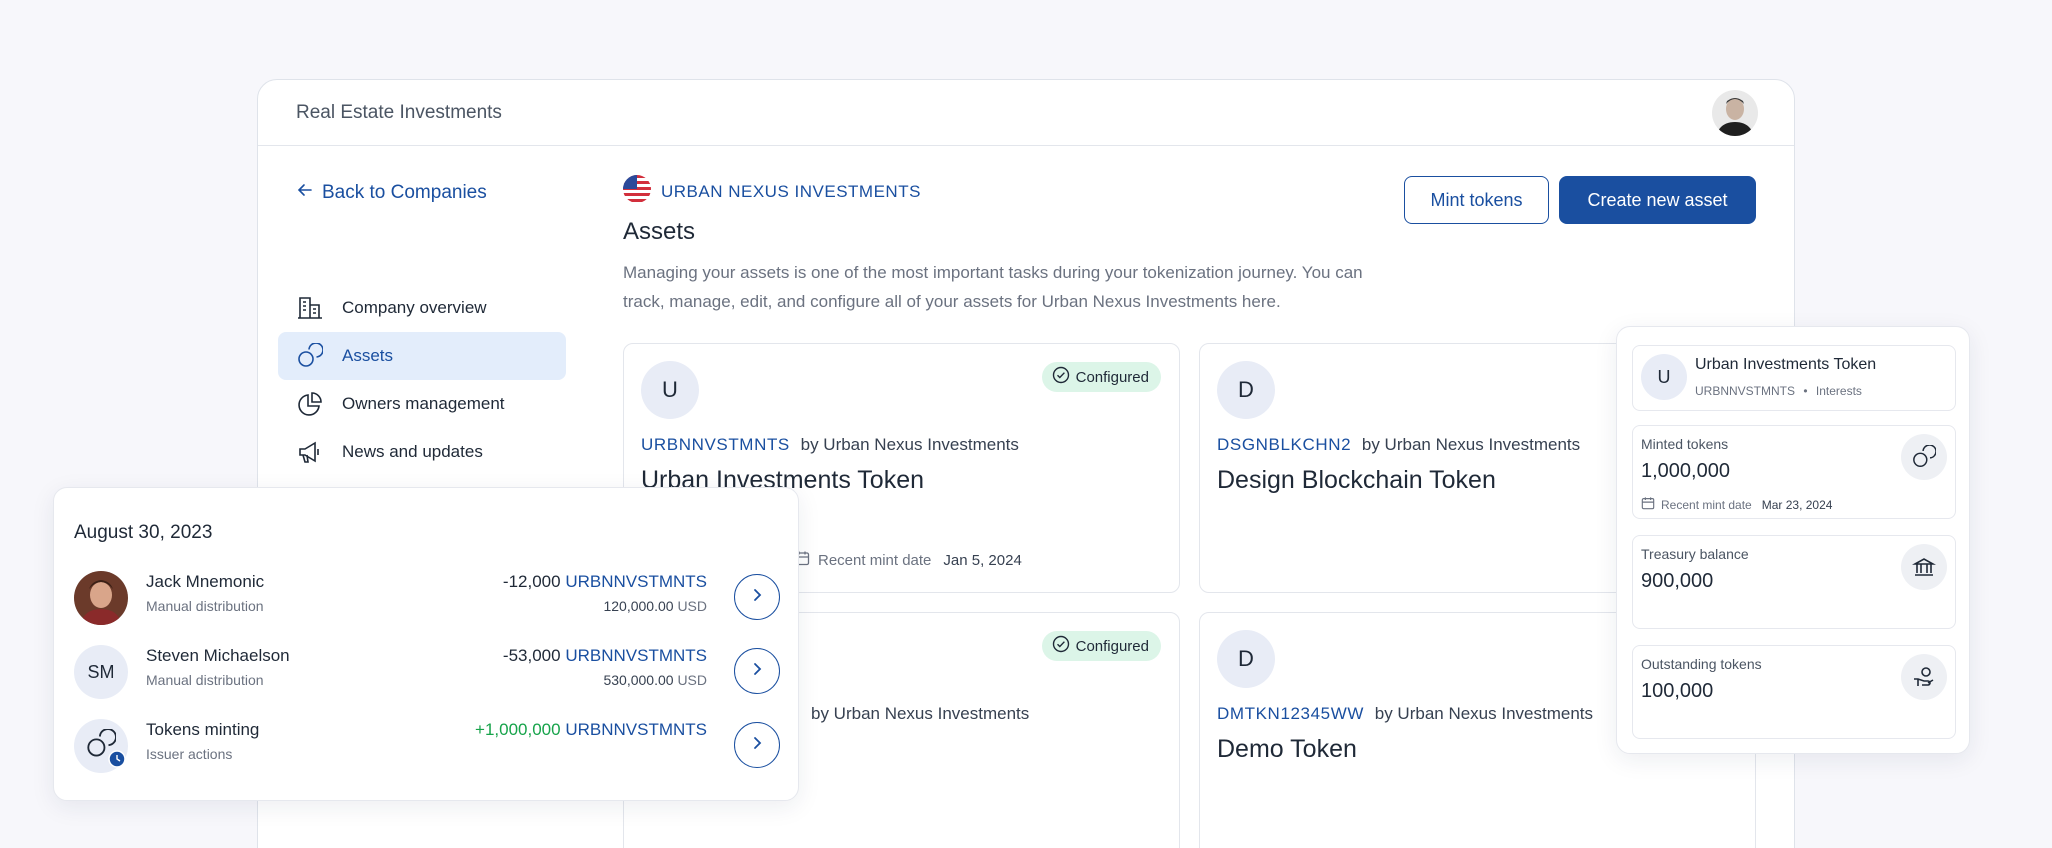 The height and width of the screenshot is (848, 2052). What do you see at coordinates (531, 655) in the screenshot?
I see `amount-value: -53,000` at bounding box center [531, 655].